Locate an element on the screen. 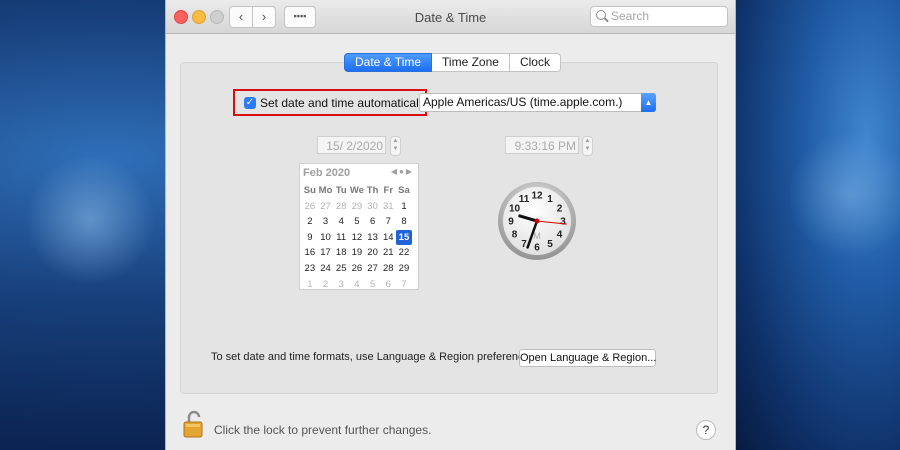 The height and width of the screenshot is (450, 900). calendar-day: 10 is located at coordinates (326, 238).